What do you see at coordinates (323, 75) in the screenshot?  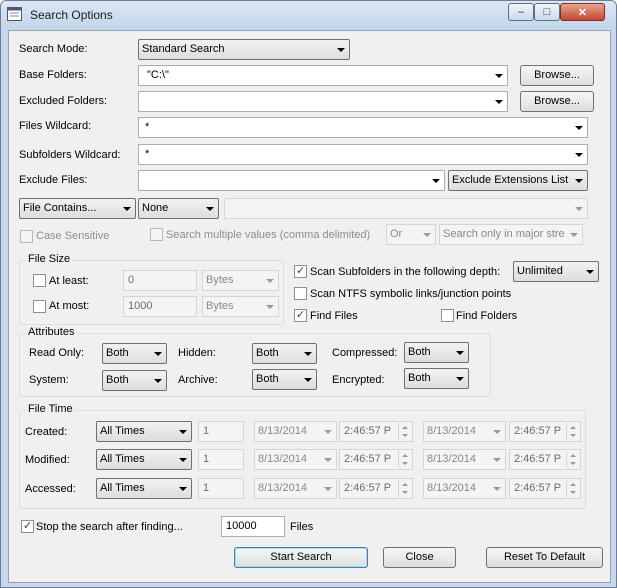 I see `base-folders-input: "C:\"` at bounding box center [323, 75].